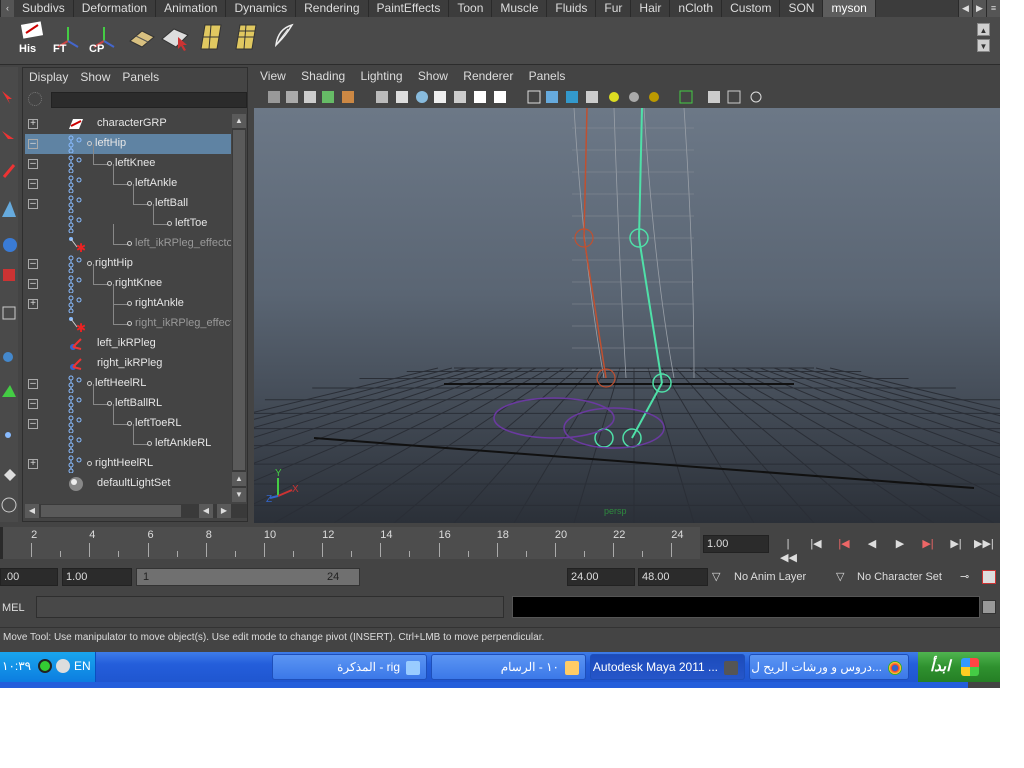 This screenshot has height=768, width=1024. What do you see at coordinates (128, 384) in the screenshot?
I see `outliner-item: – leftHeelRL` at bounding box center [128, 384].